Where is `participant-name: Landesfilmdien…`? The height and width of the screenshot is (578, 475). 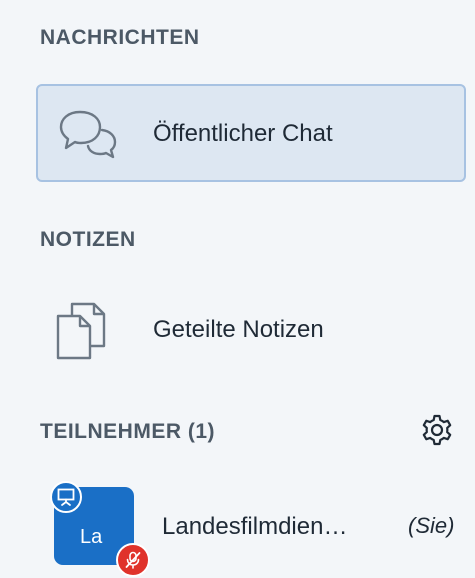 participant-name: Landesfilmdien… is located at coordinates (255, 526).